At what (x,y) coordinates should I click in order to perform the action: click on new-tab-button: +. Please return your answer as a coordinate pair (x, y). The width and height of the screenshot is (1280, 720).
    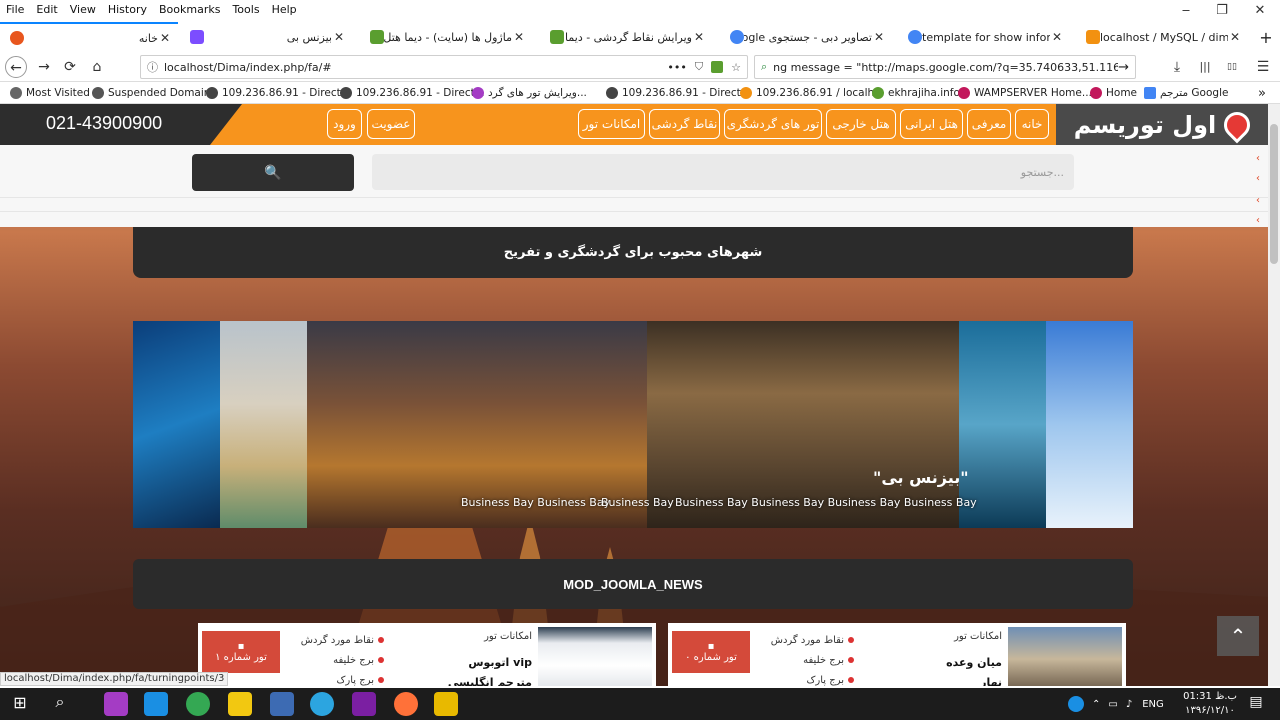
    Looking at the image, I should click on (1266, 37).